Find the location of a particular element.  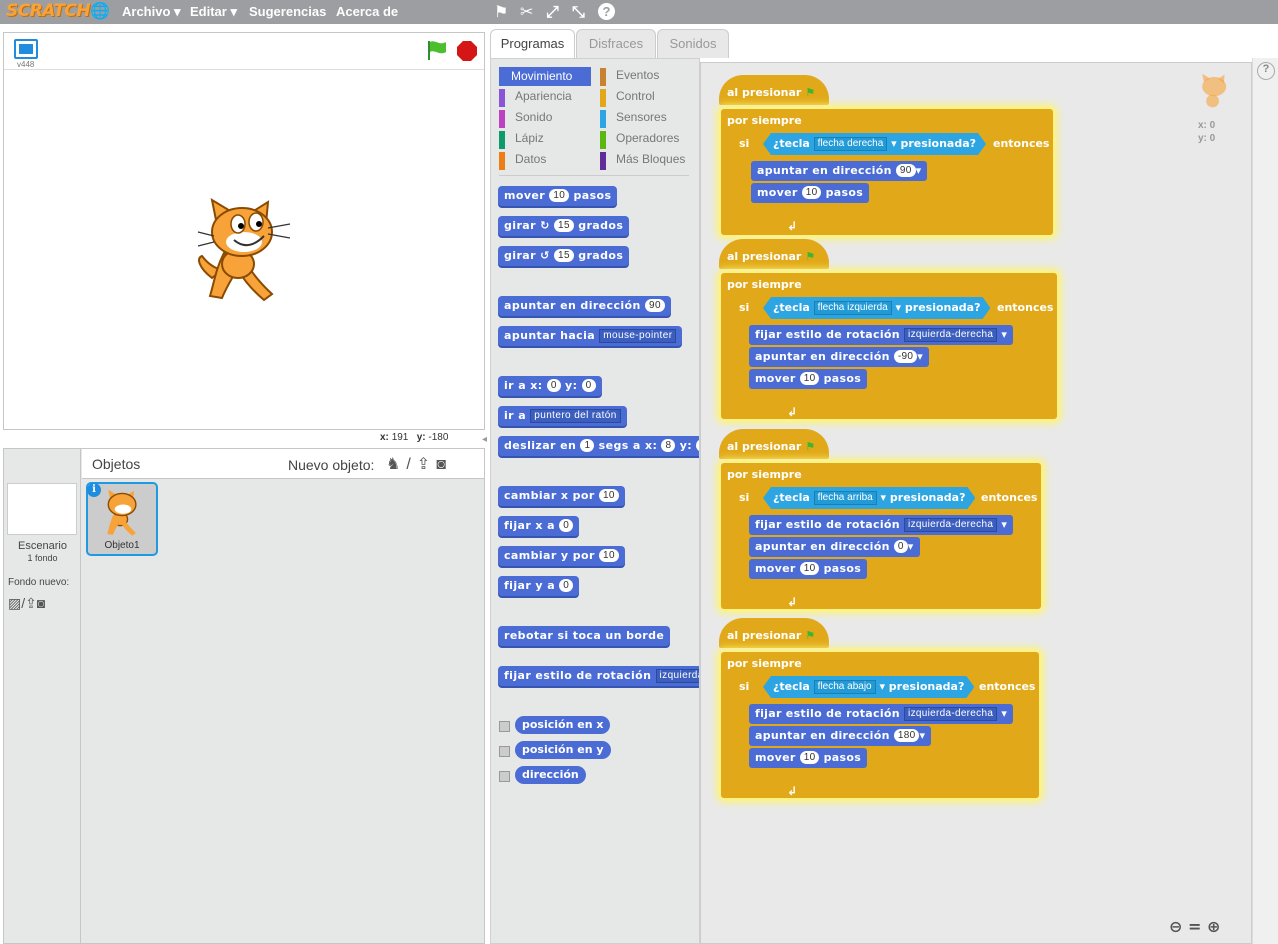

category-movimiento: Movimiento is located at coordinates (545, 76).